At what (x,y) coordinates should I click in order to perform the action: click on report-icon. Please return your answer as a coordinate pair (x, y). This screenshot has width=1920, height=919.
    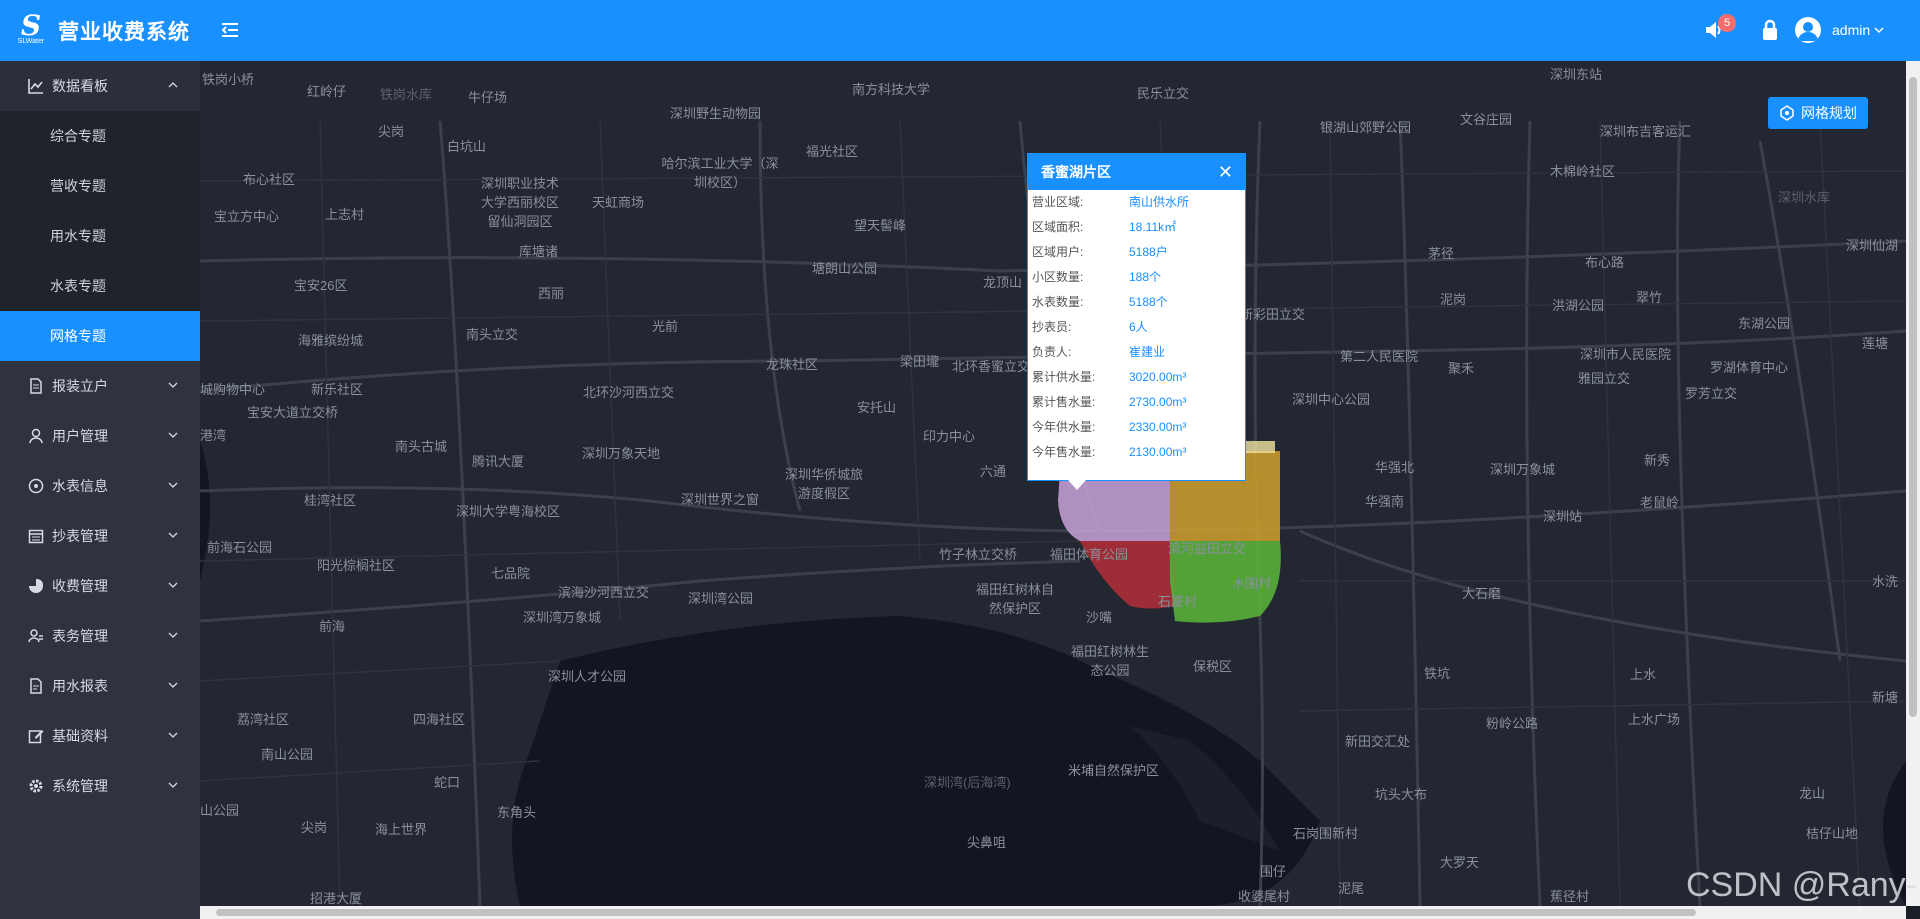
    Looking at the image, I should click on (36, 686).